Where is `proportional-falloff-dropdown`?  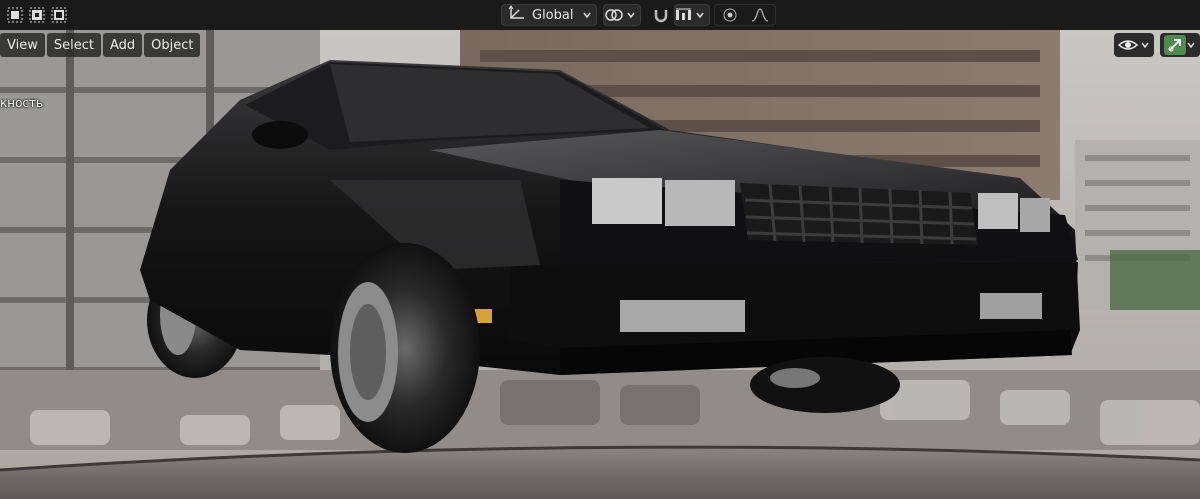 proportional-falloff-dropdown is located at coordinates (760, 15).